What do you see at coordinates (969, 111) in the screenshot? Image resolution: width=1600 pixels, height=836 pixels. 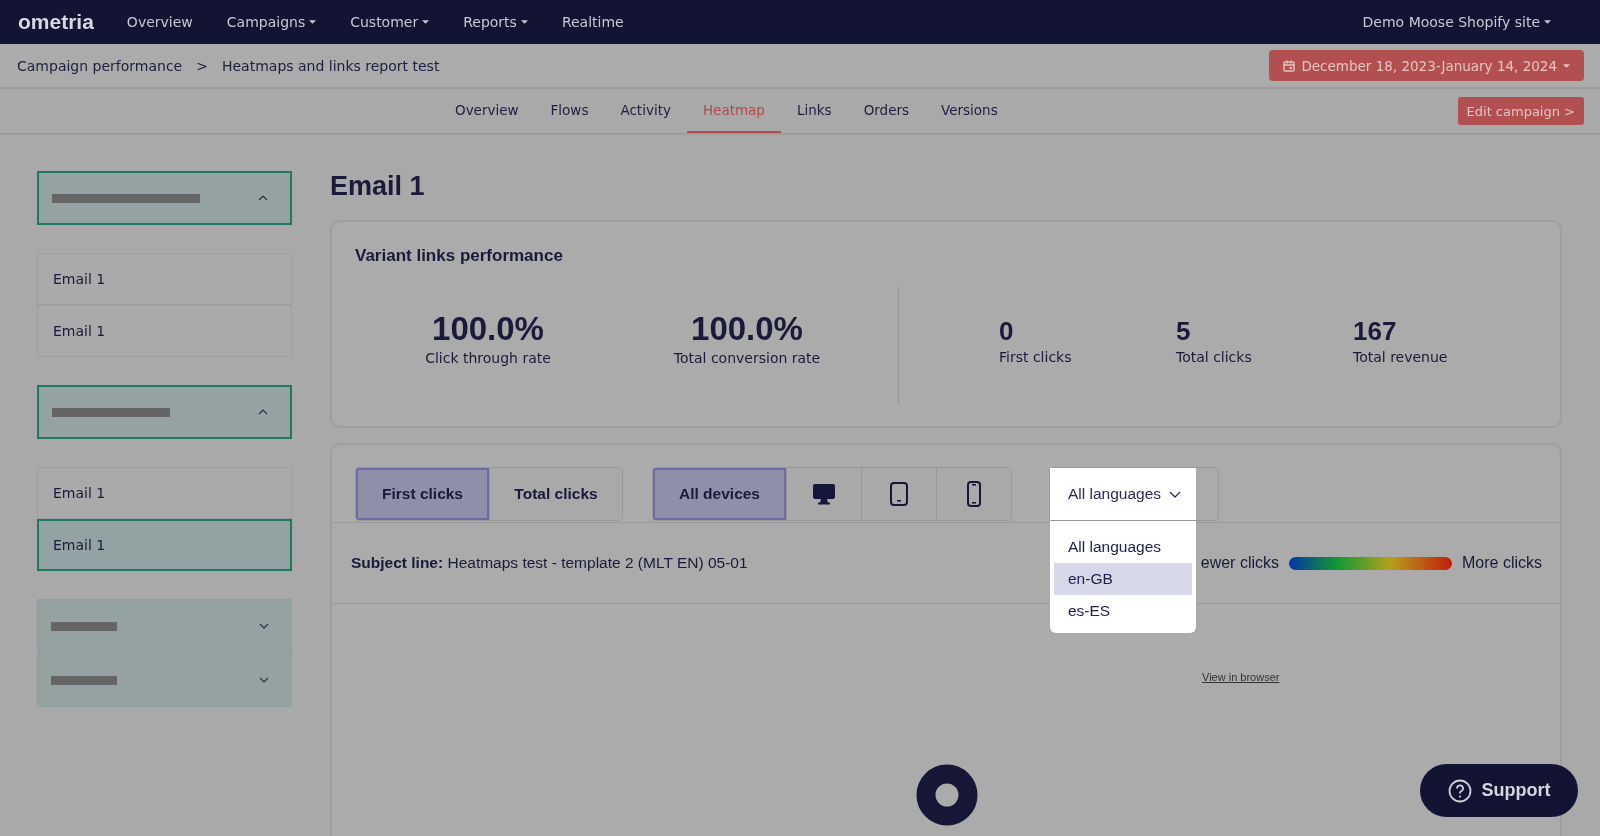 I see `tab: Versions` at bounding box center [969, 111].